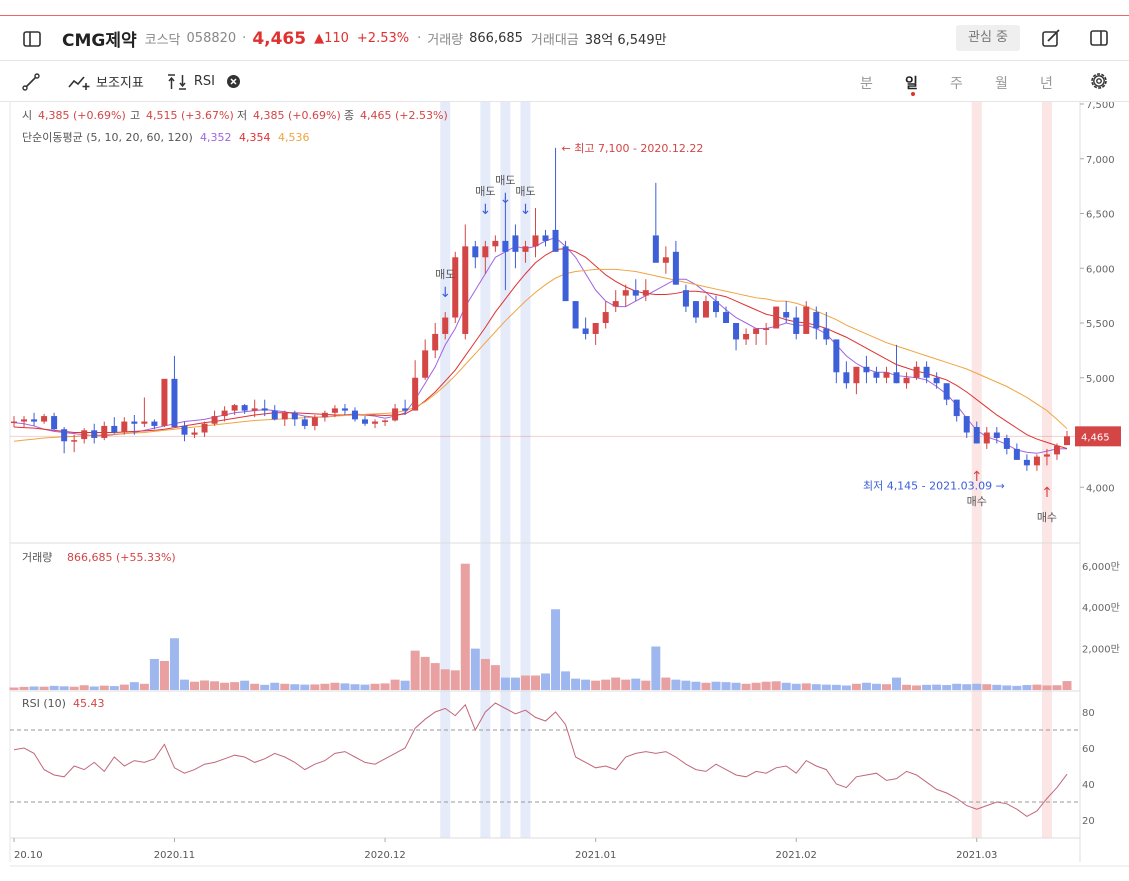 Image resolution: width=1129 pixels, height=881 pixels. Describe the element at coordinates (1051, 38) in the screenshot. I see `edit-icon` at that location.